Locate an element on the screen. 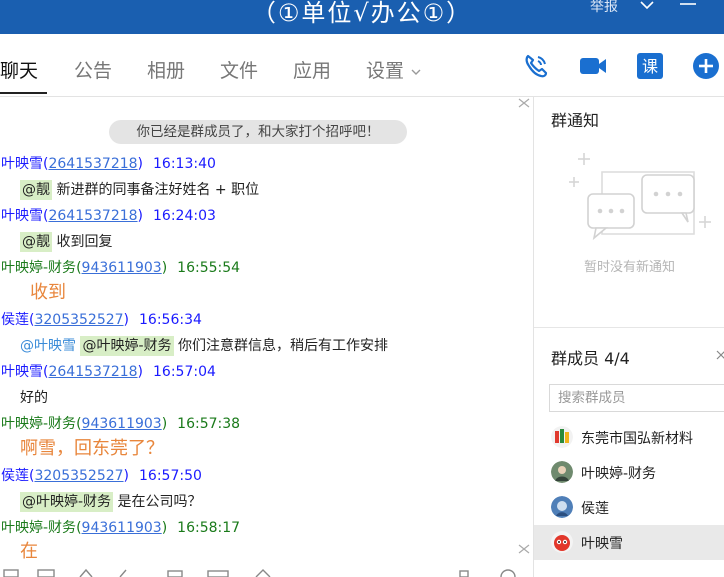 The image size is (724, 577). member-item: 东莞市国弘新材料 is located at coordinates (629, 437).